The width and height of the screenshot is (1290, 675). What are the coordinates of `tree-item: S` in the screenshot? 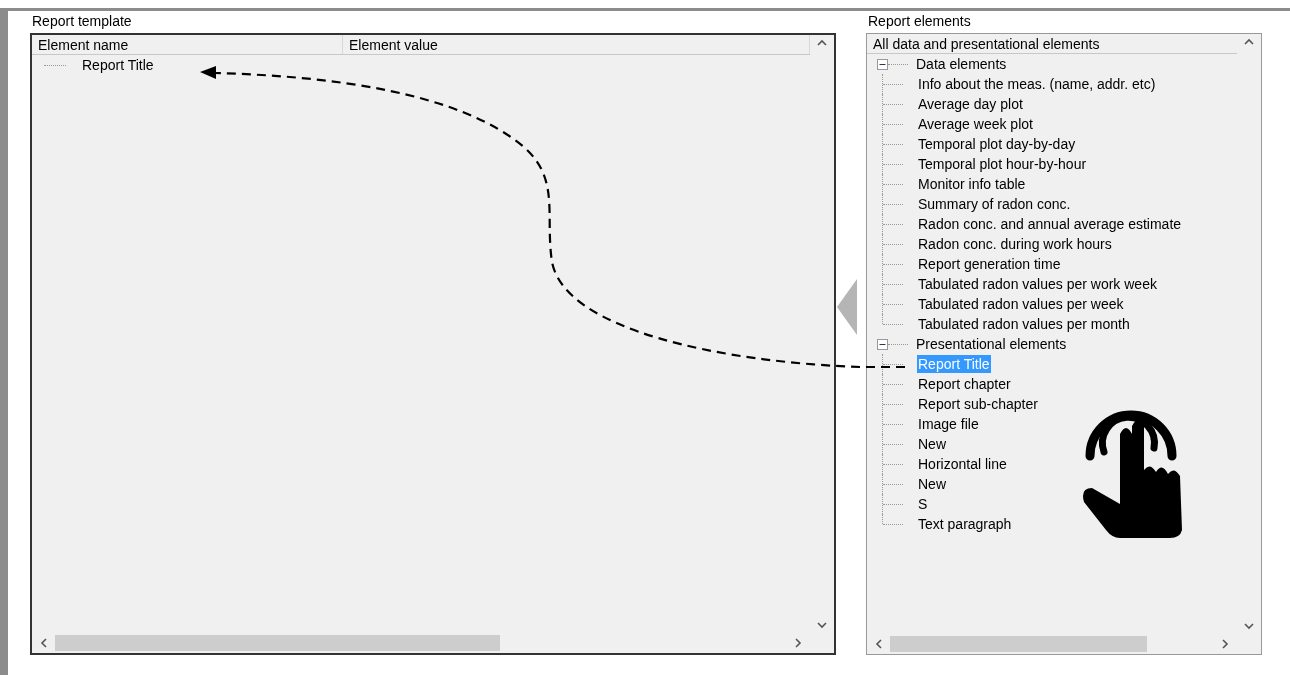 It's located at (923, 504).